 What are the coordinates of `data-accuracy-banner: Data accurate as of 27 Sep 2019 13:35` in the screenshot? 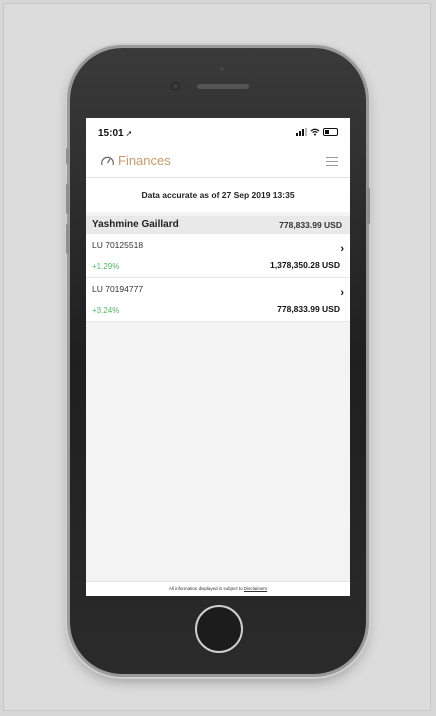 It's located at (218, 195).